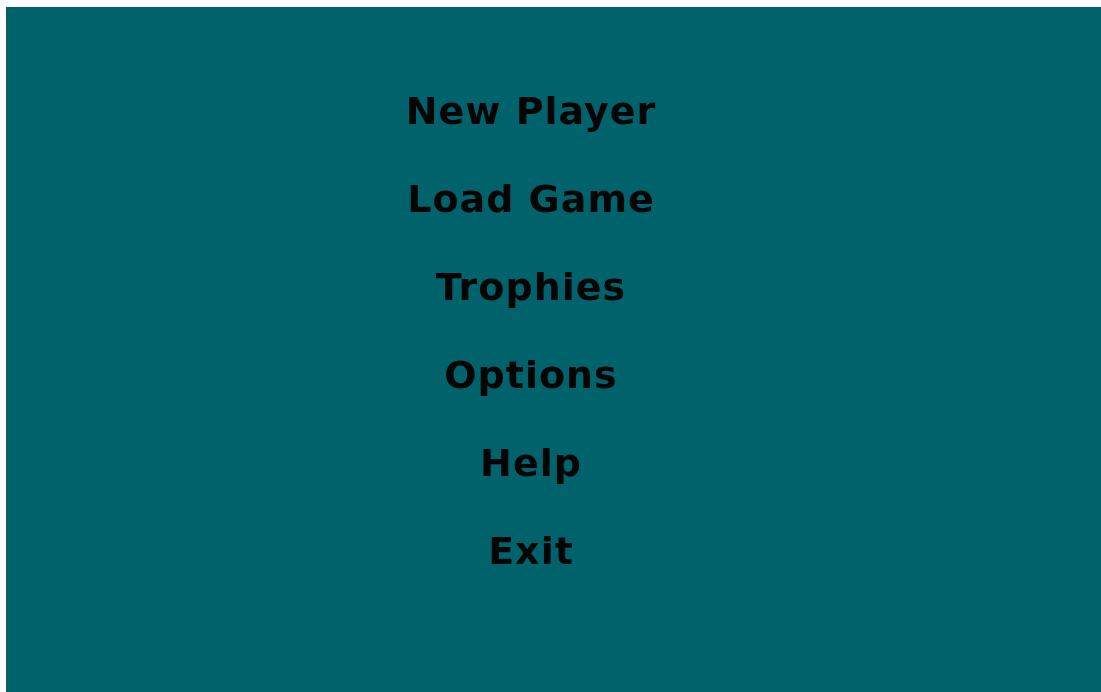 This screenshot has width=1101, height=692. I want to click on menu-item: Help, so click(531, 463).